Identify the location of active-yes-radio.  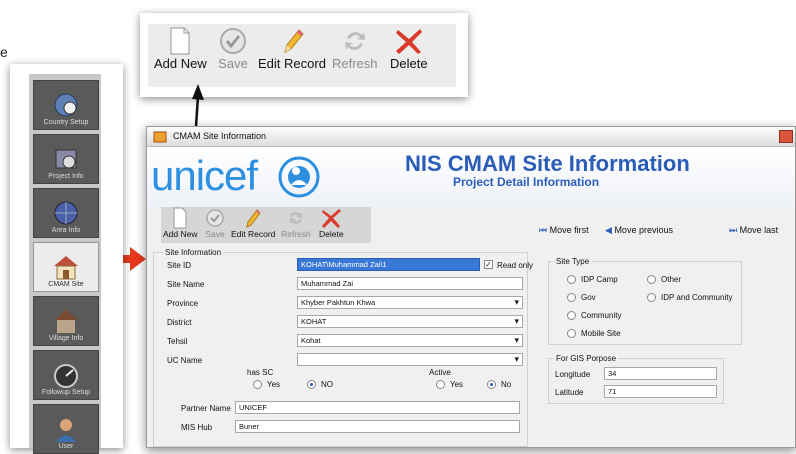
(440, 384).